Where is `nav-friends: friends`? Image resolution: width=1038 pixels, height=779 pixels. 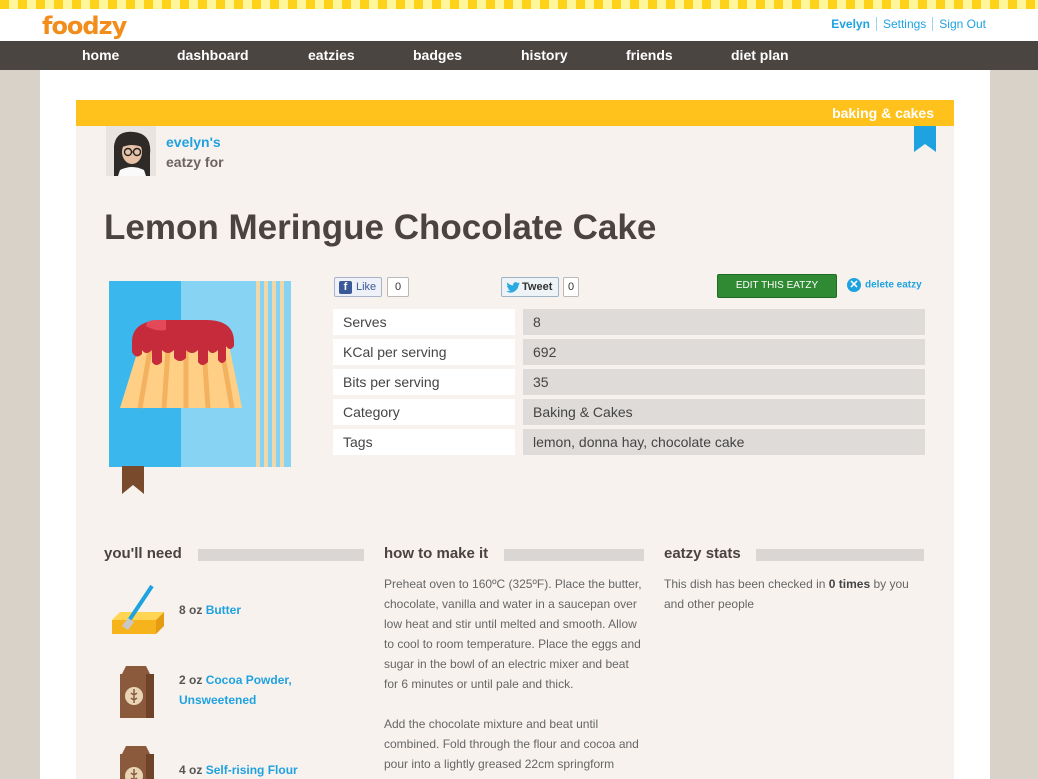
nav-friends: friends is located at coordinates (649, 55).